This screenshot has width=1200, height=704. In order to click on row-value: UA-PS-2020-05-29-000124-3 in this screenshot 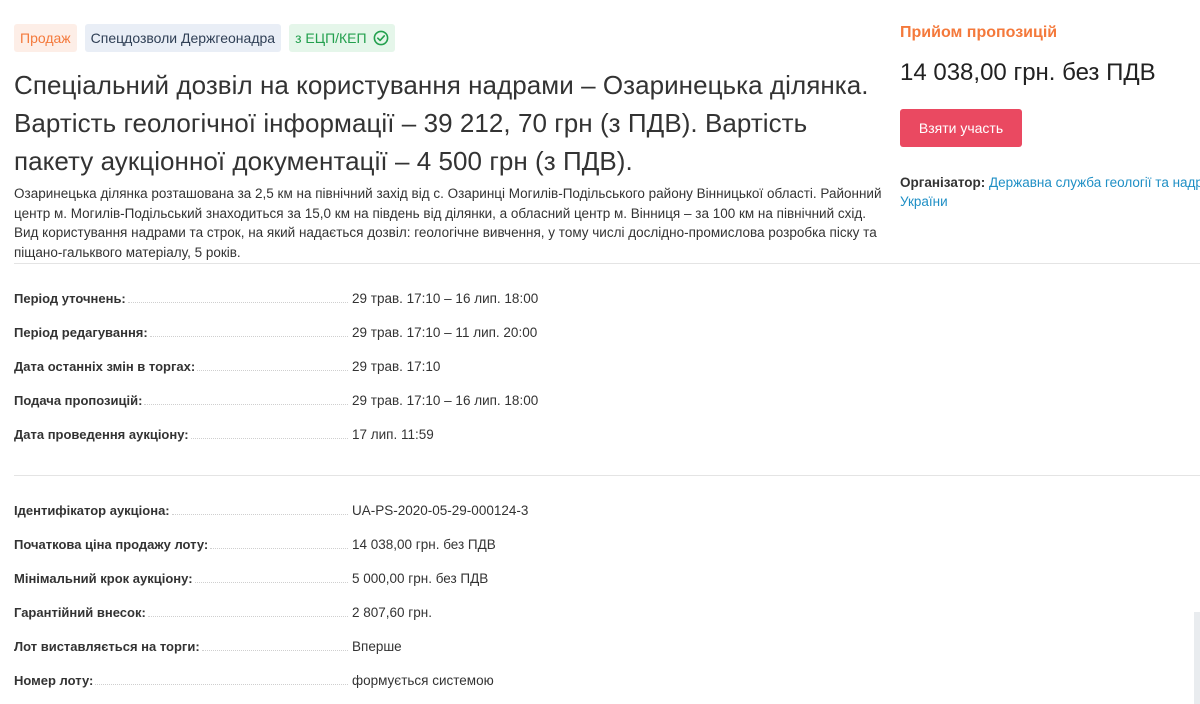, I will do `click(440, 510)`.